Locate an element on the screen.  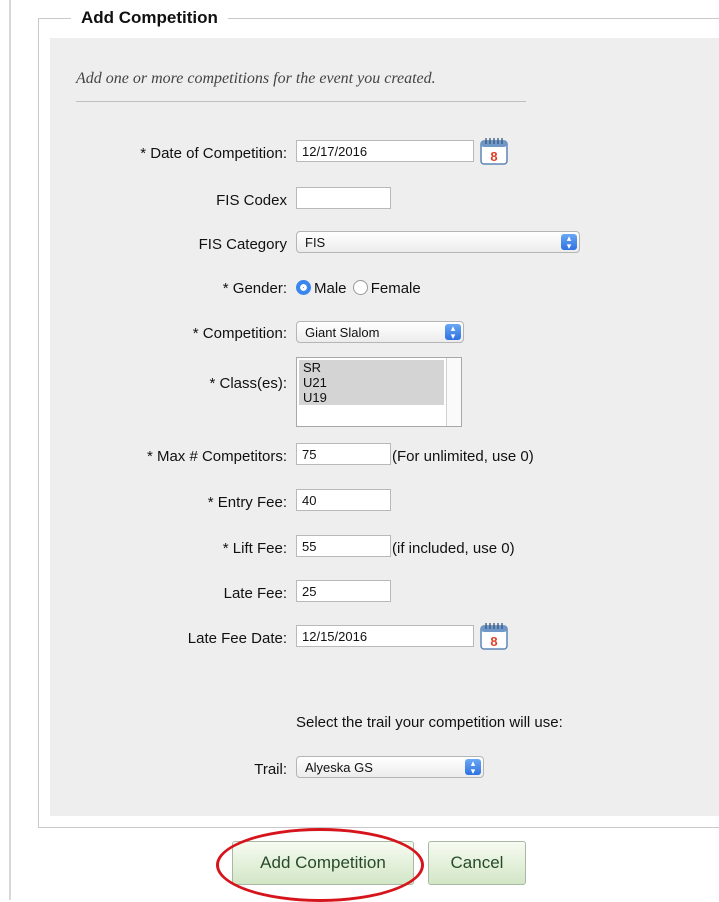
gender-radio-group: Male Female is located at coordinates (358, 288).